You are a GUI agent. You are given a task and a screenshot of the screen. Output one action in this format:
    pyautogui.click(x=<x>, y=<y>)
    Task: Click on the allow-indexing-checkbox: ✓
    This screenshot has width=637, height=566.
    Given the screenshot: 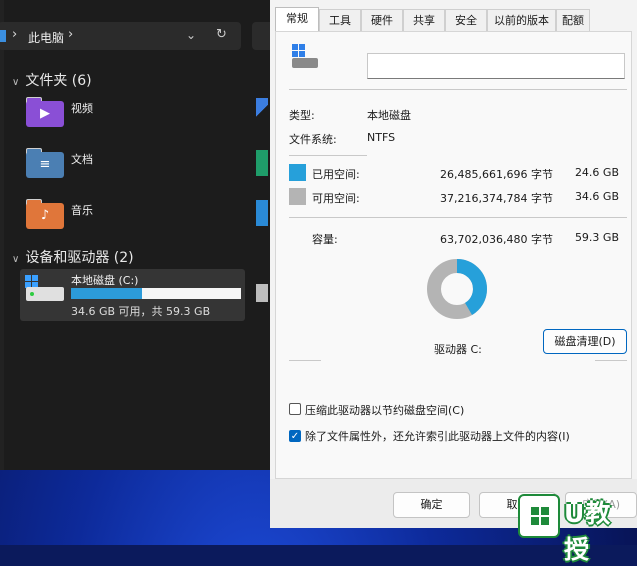 What is the action you would take?
    pyautogui.click(x=295, y=436)
    